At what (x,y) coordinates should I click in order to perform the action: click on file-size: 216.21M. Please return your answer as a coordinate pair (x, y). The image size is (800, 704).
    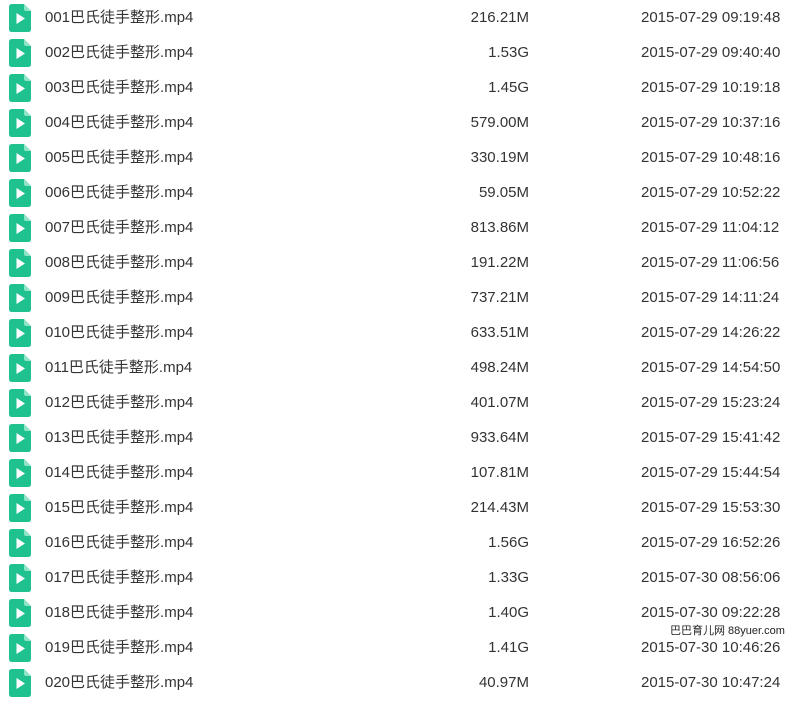
    Looking at the image, I should click on (499, 17).